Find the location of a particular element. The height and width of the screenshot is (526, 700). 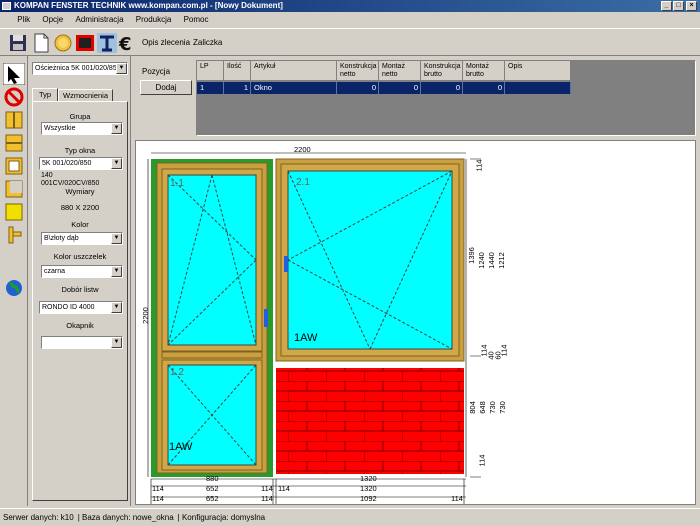

listw-select: RONDO ID 4000 ▼ is located at coordinates (81, 307).